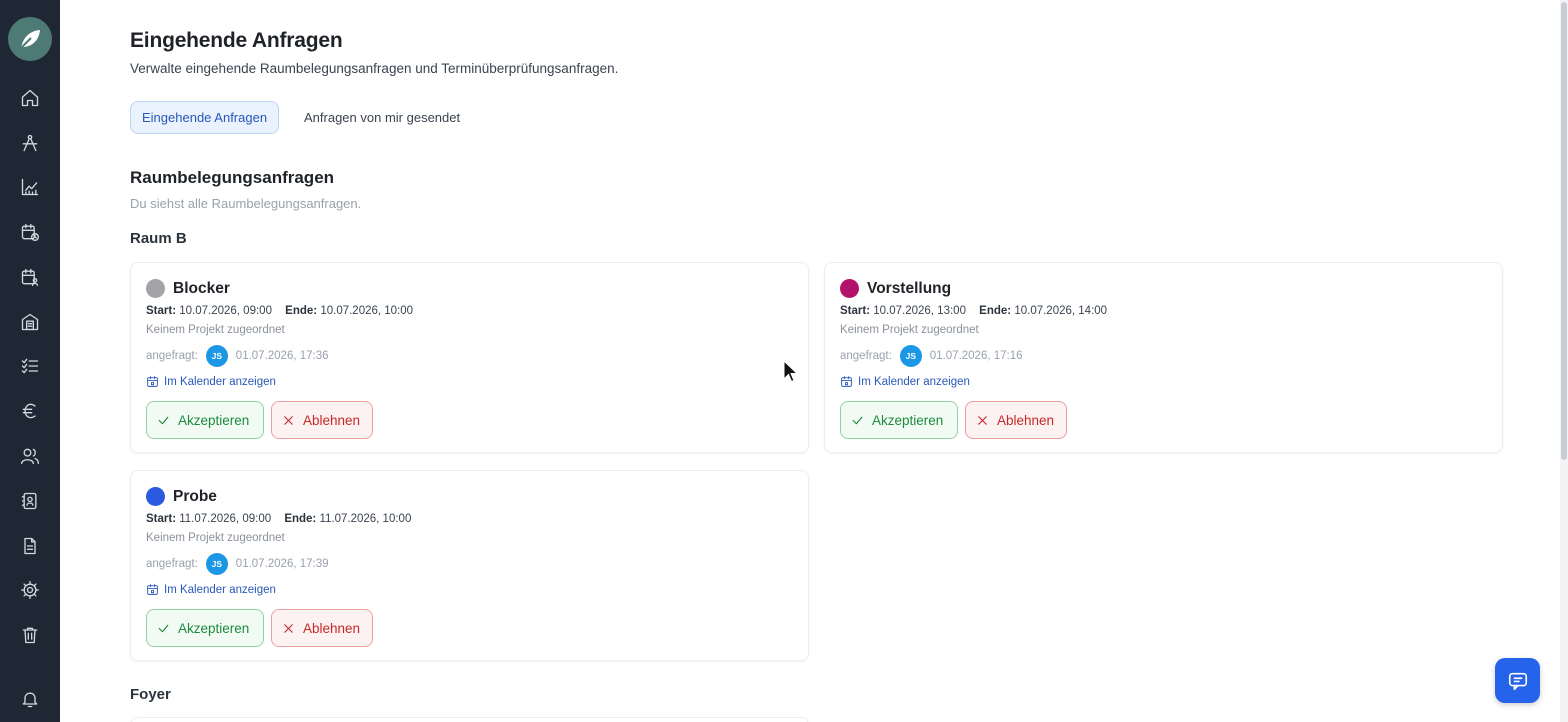 The height and width of the screenshot is (722, 1568). I want to click on tab-sent-requests: Anfragen von mir gesendet, so click(382, 117).